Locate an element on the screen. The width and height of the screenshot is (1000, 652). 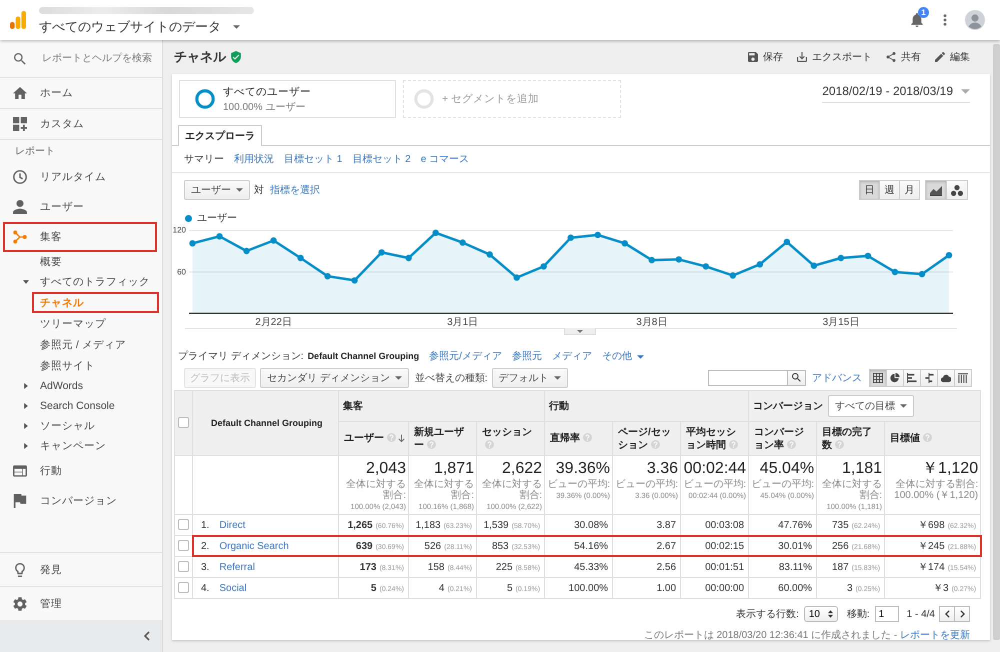
rows-per-page-select: 10 is located at coordinates (821, 614).